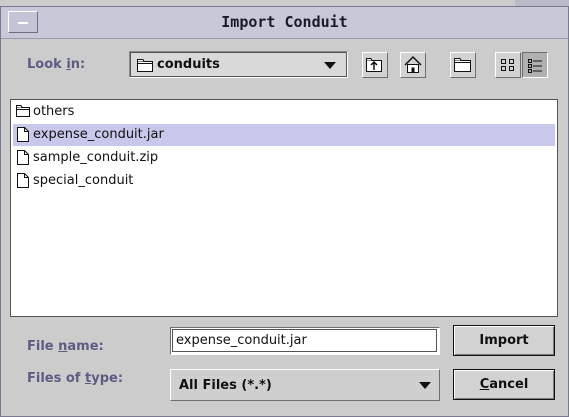 Image resolution: width=569 pixels, height=417 pixels. What do you see at coordinates (284, 112) in the screenshot?
I see `file-list-item: others` at bounding box center [284, 112].